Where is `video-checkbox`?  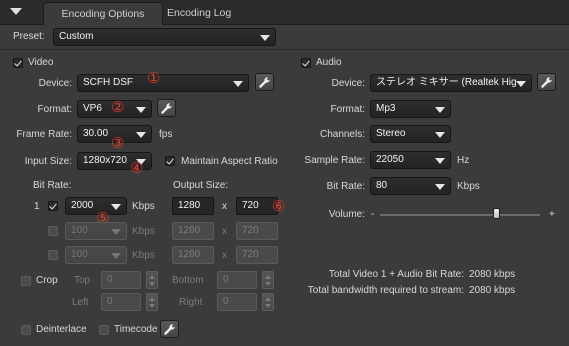 video-checkbox is located at coordinates (18, 63).